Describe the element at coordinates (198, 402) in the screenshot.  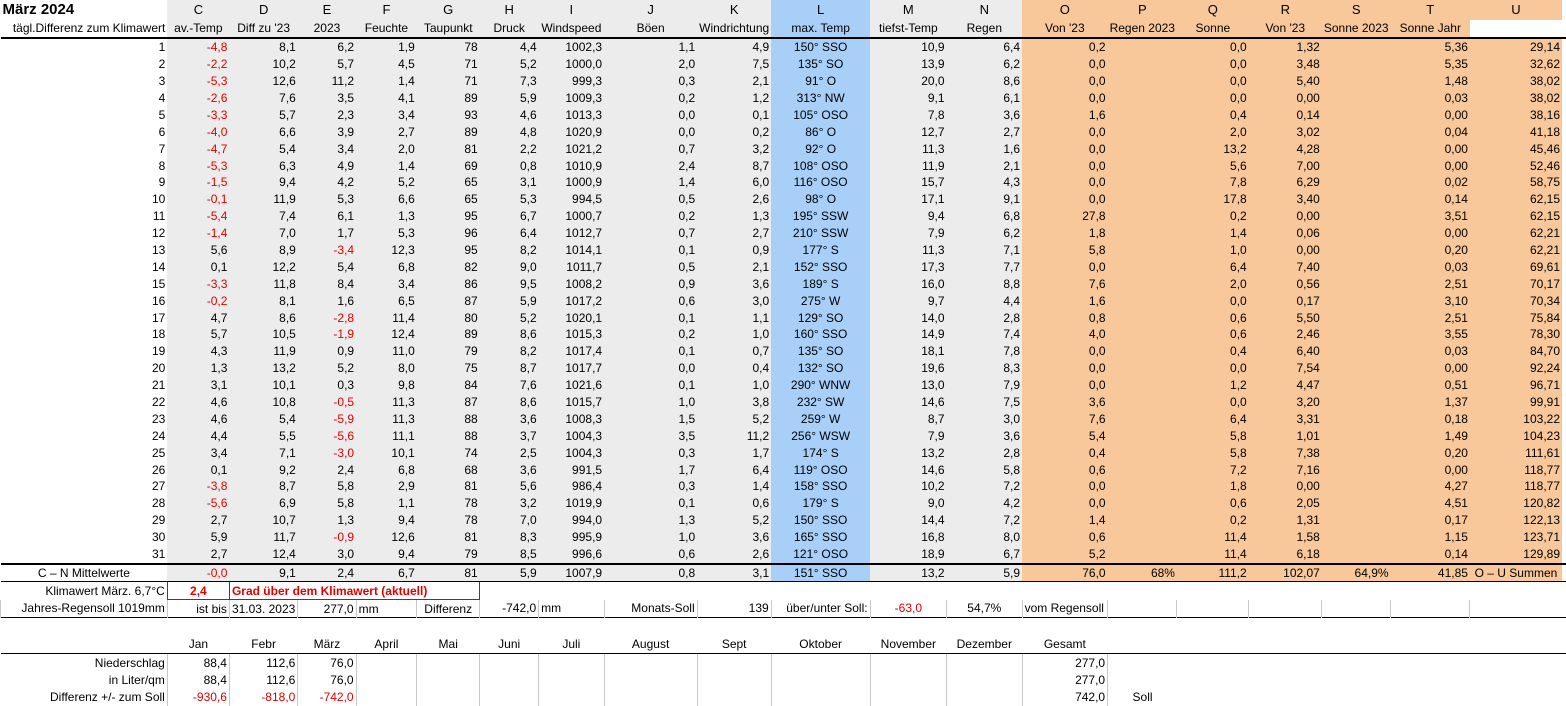
I see `table-cell: 4,6` at that location.